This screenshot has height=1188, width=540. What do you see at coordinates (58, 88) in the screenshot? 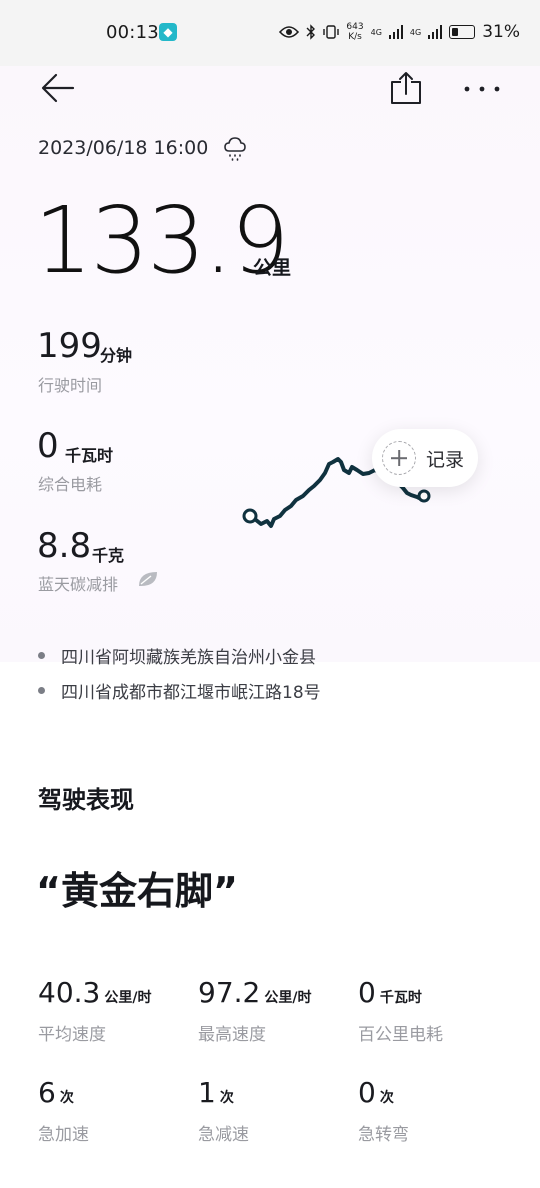
I see `back-arrow-icon` at bounding box center [58, 88].